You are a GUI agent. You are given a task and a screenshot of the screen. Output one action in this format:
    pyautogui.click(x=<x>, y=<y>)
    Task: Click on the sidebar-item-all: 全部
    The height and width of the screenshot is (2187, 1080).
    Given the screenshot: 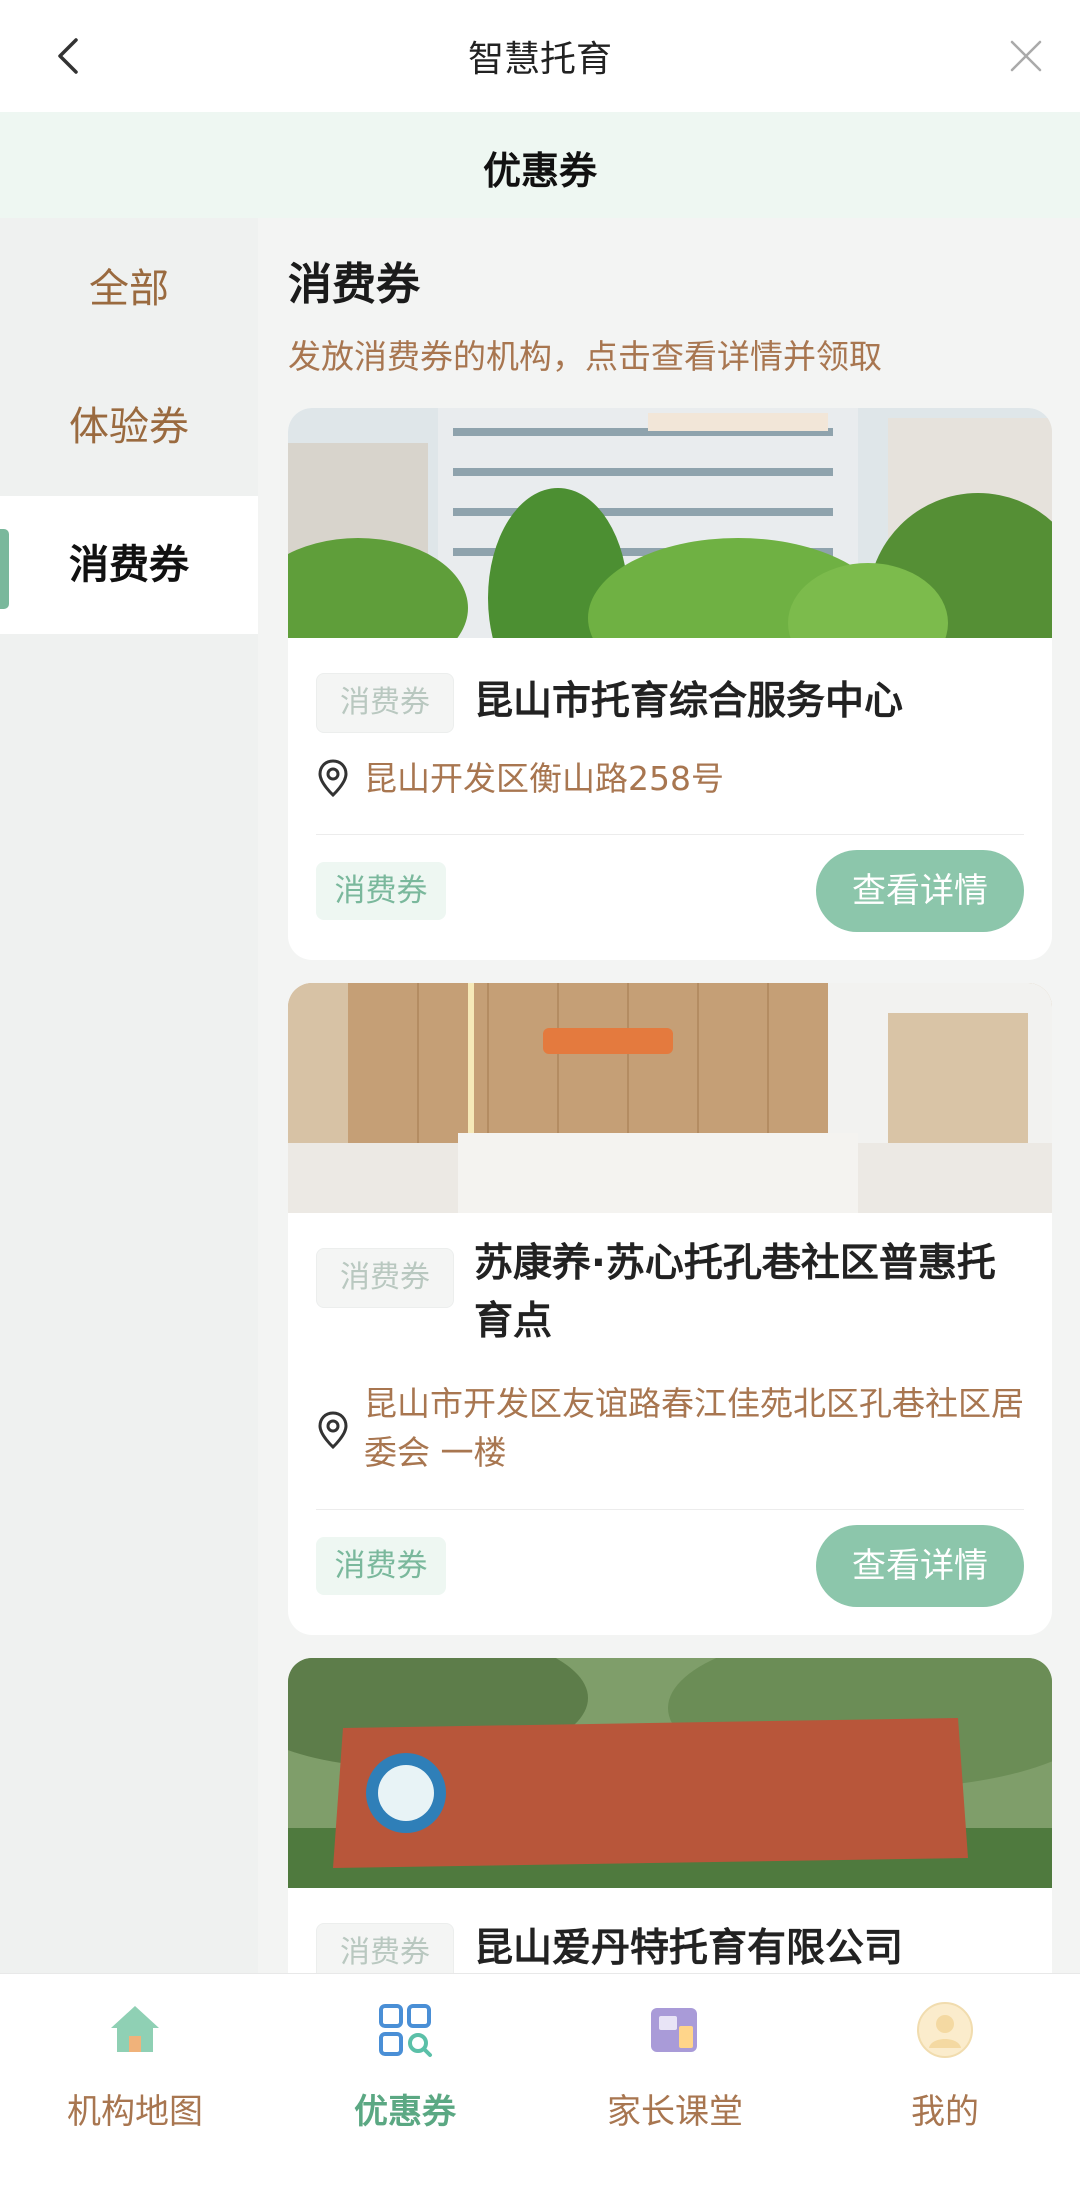 What is the action you would take?
    pyautogui.click(x=129, y=289)
    